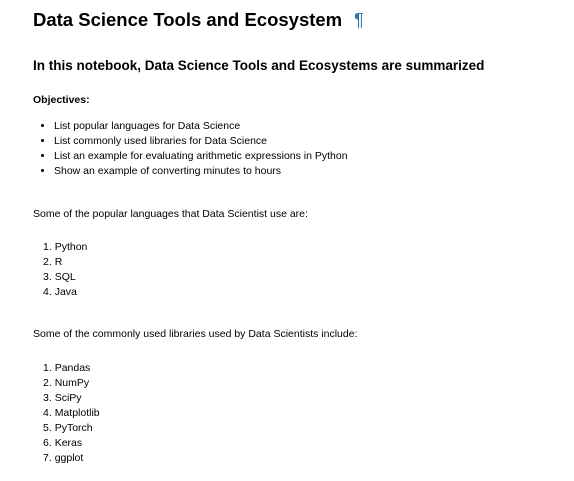  I want to click on list-item: 7. ggplot, so click(71, 458).